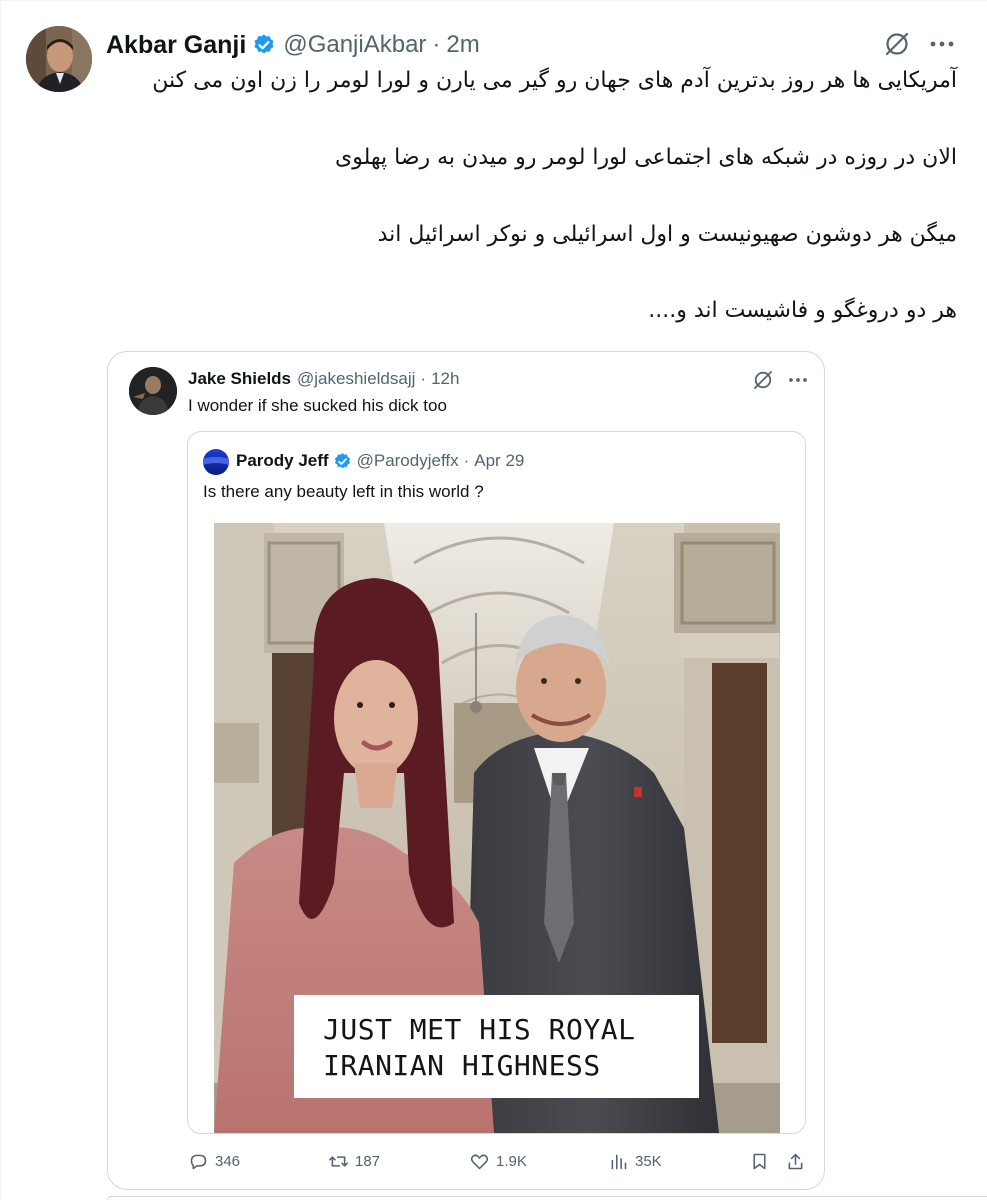  I want to click on bookmark-button, so click(762, 1161).